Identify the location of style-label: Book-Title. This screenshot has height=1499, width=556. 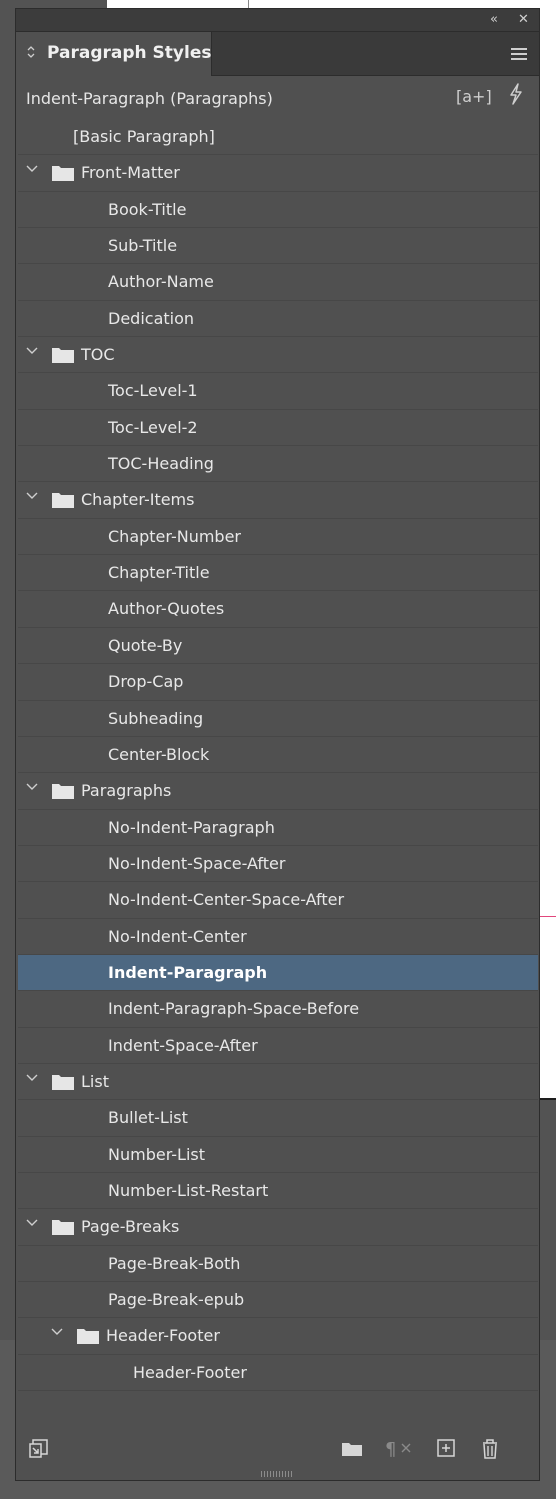
(147, 209).